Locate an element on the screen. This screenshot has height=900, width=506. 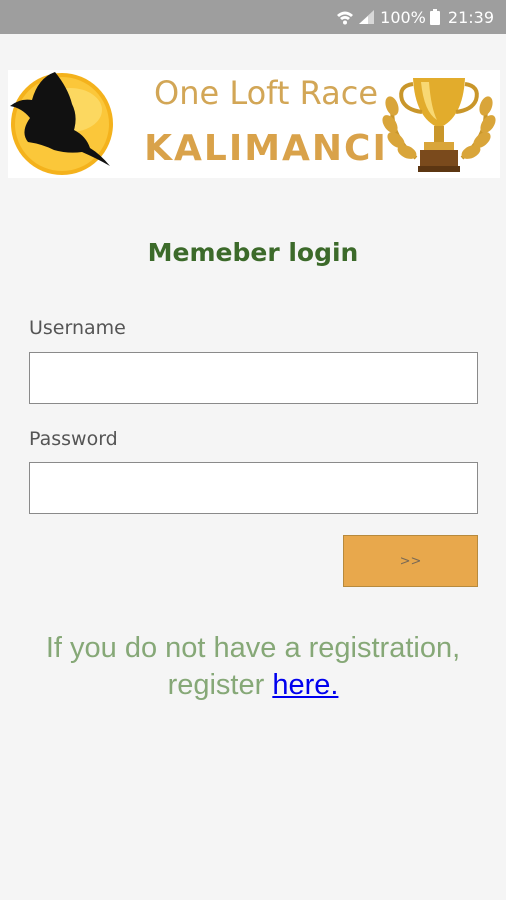
password-label: Password is located at coordinates (73, 439).